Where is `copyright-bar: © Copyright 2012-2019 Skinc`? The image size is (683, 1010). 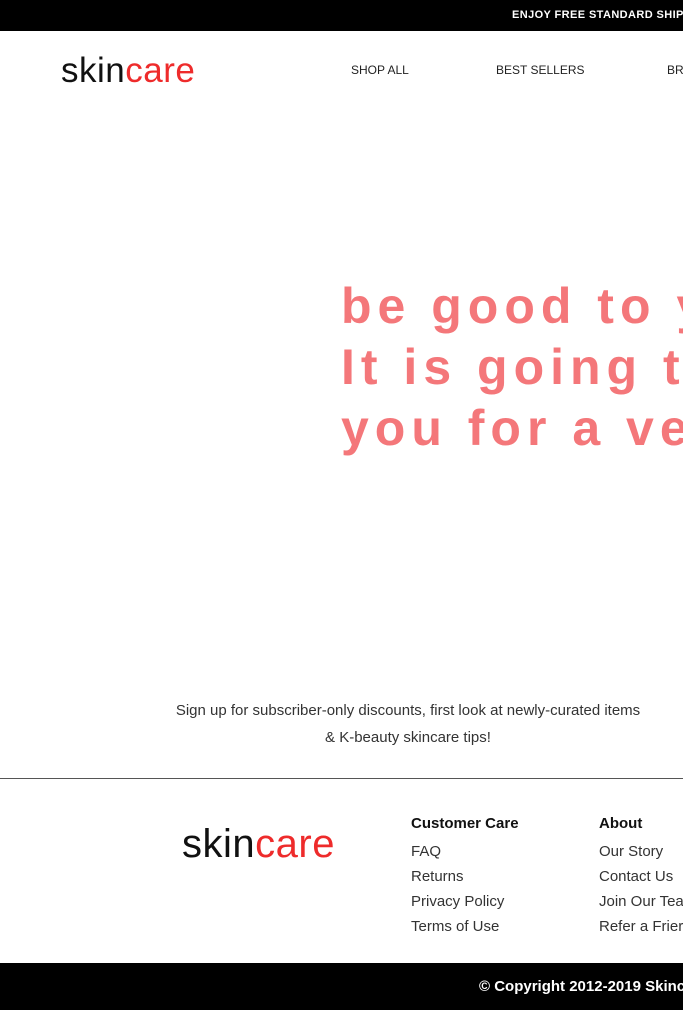 copyright-bar: © Copyright 2012-2019 Skinc is located at coordinates (341, 986).